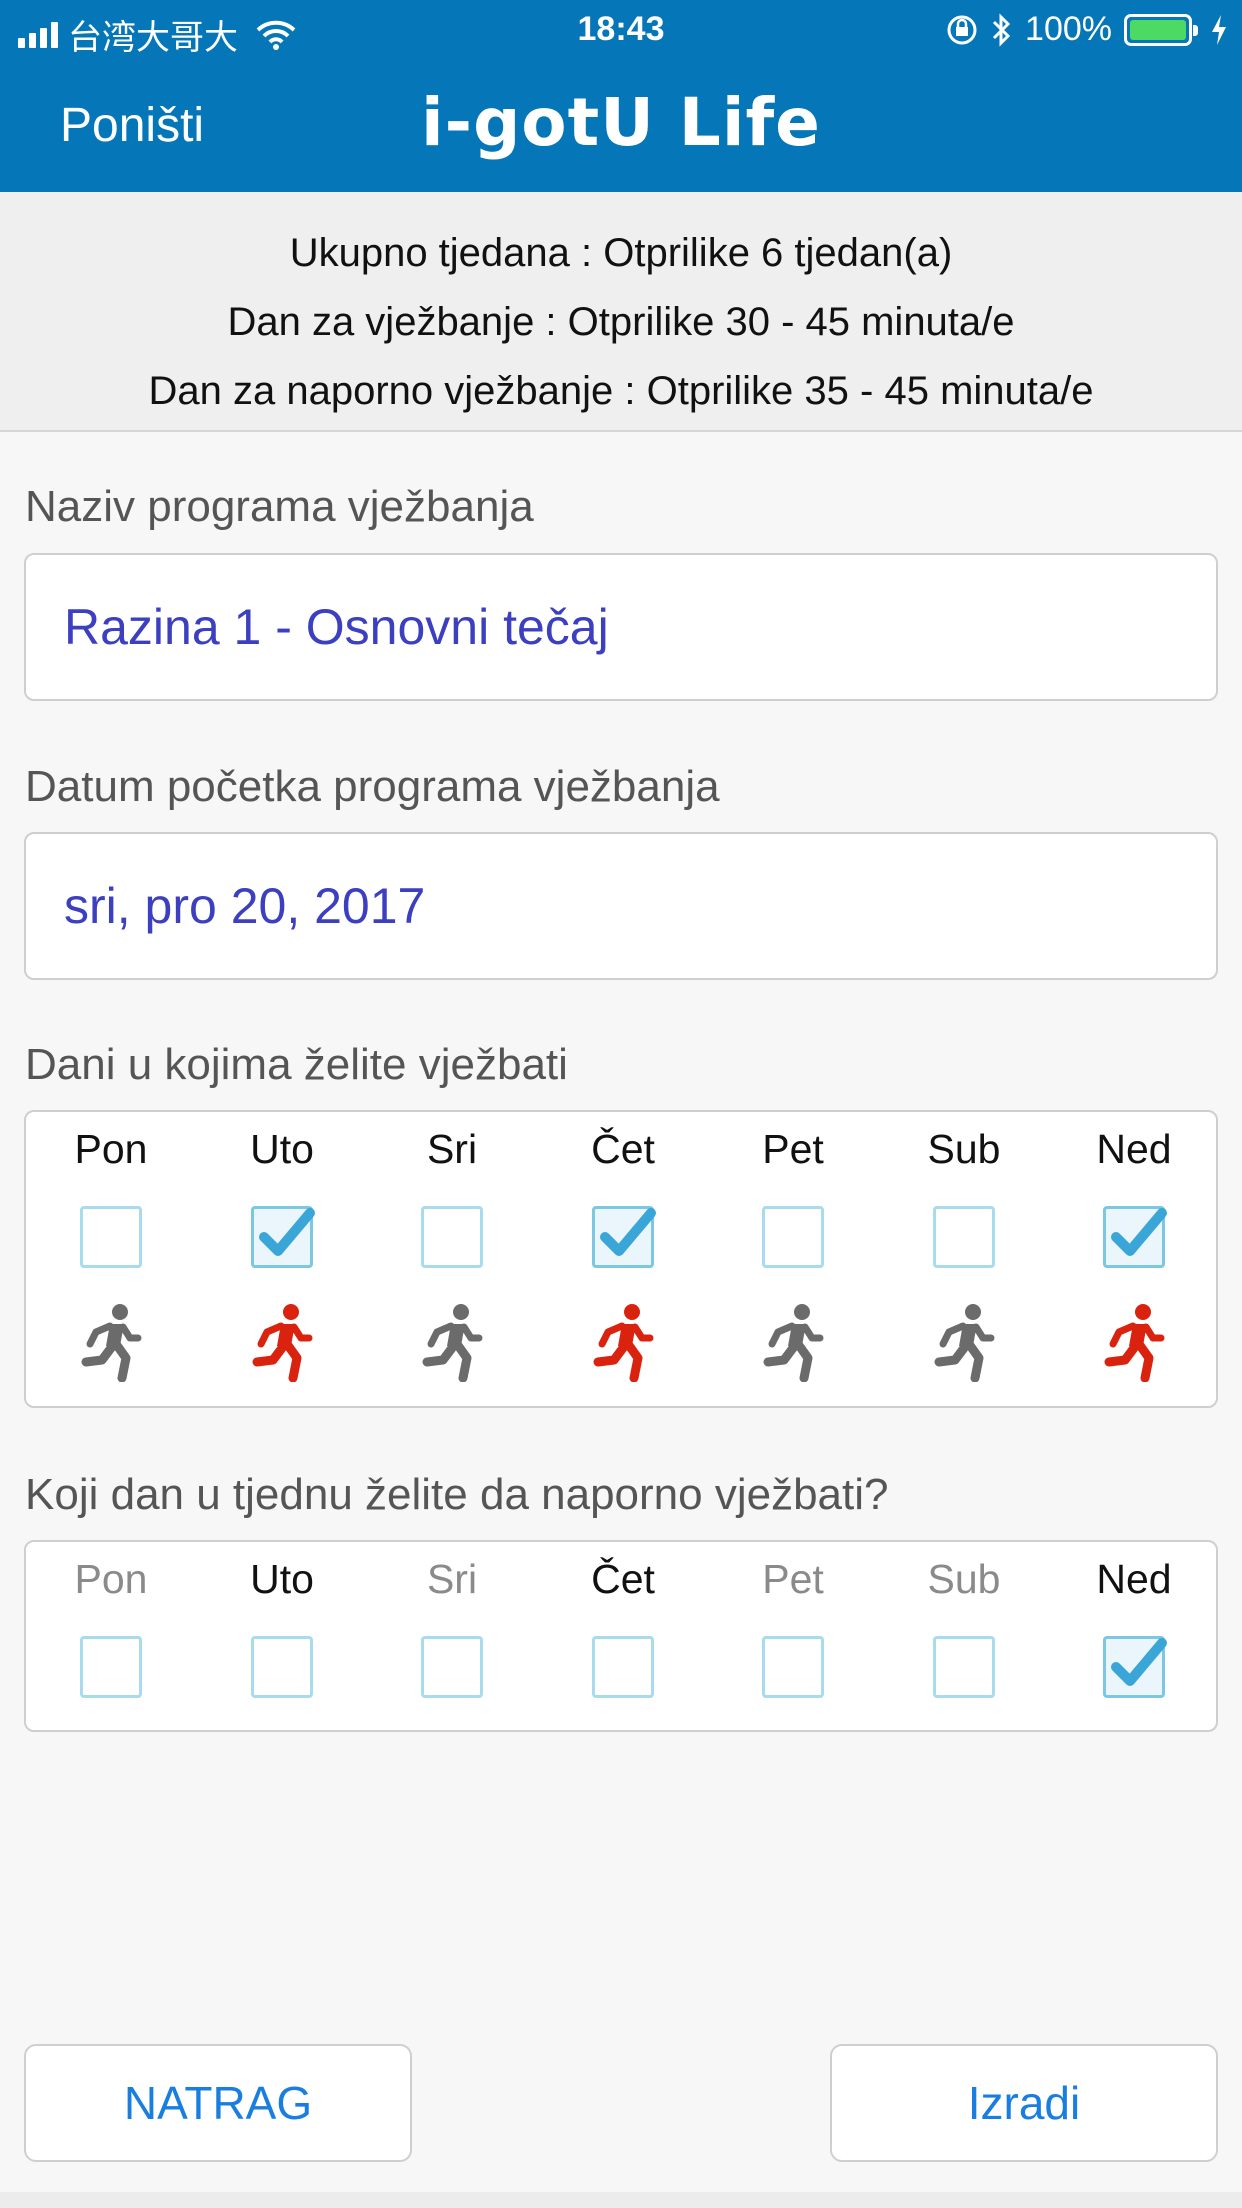 The height and width of the screenshot is (2208, 1242). Describe the element at coordinates (623, 1149) in the screenshot. I see `training-day-label: Čet` at that location.